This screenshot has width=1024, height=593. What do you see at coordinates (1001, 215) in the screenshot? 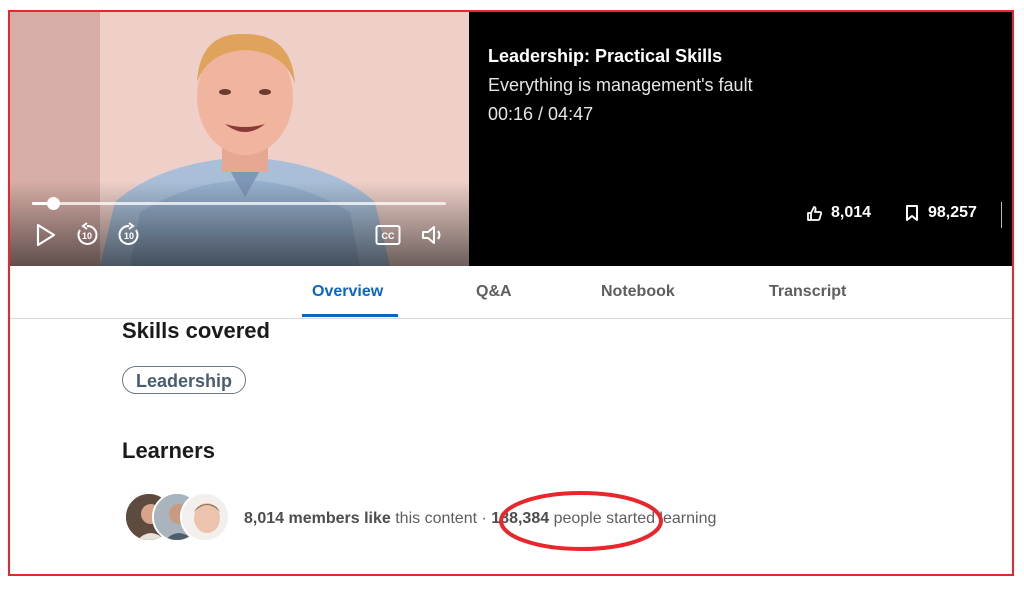
I see `divider` at bounding box center [1001, 215].